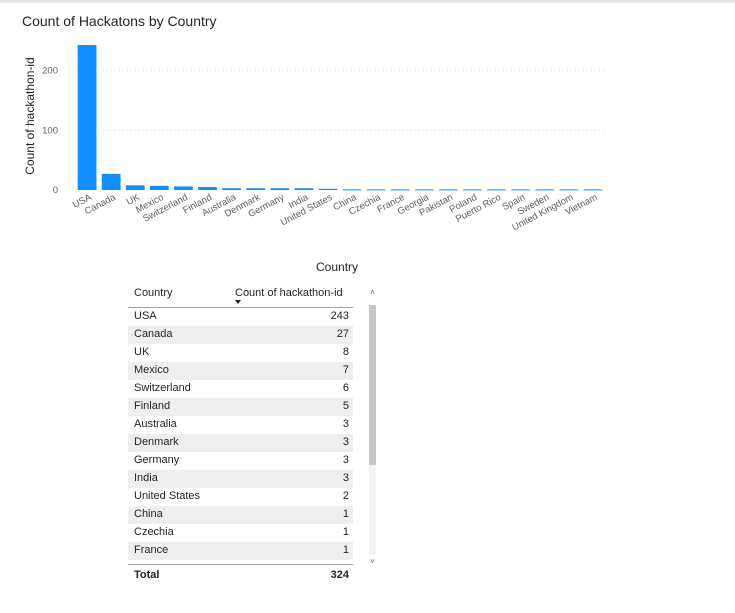 The width and height of the screenshot is (735, 613). Describe the element at coordinates (345, 352) in the screenshot. I see `cell-count: 8` at that location.